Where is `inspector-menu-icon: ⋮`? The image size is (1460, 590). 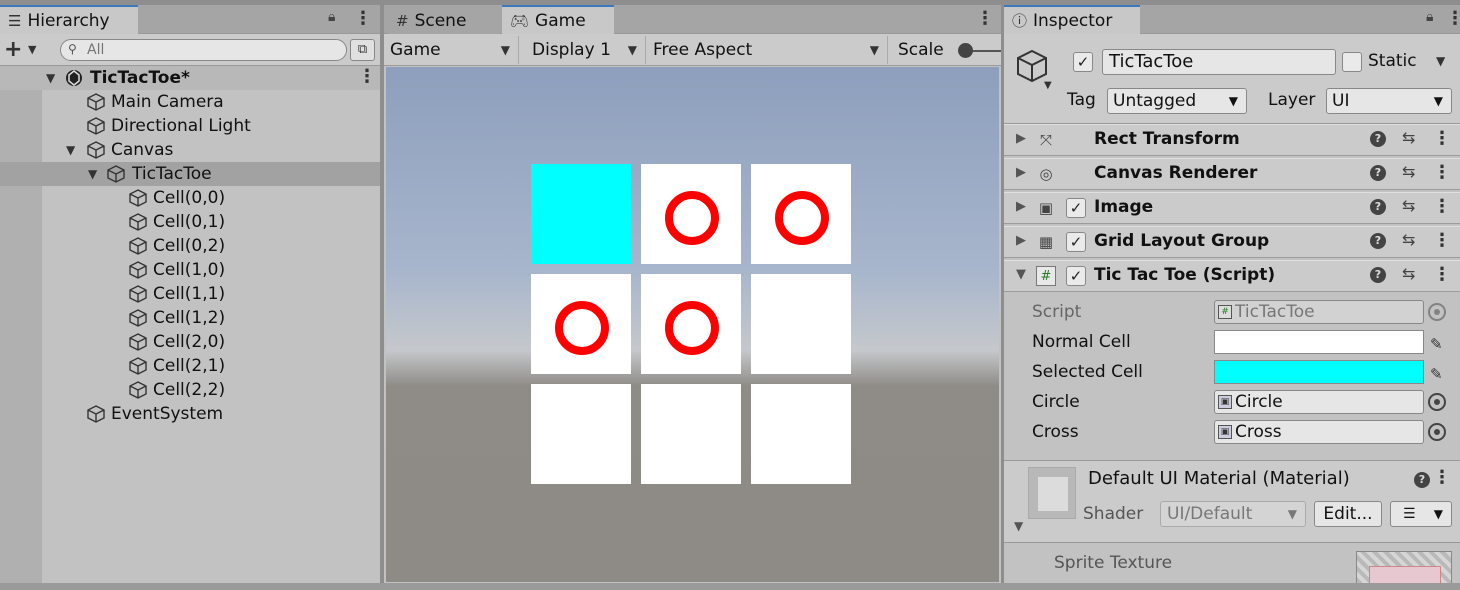 inspector-menu-icon: ⋮ is located at coordinates (1453, 19).